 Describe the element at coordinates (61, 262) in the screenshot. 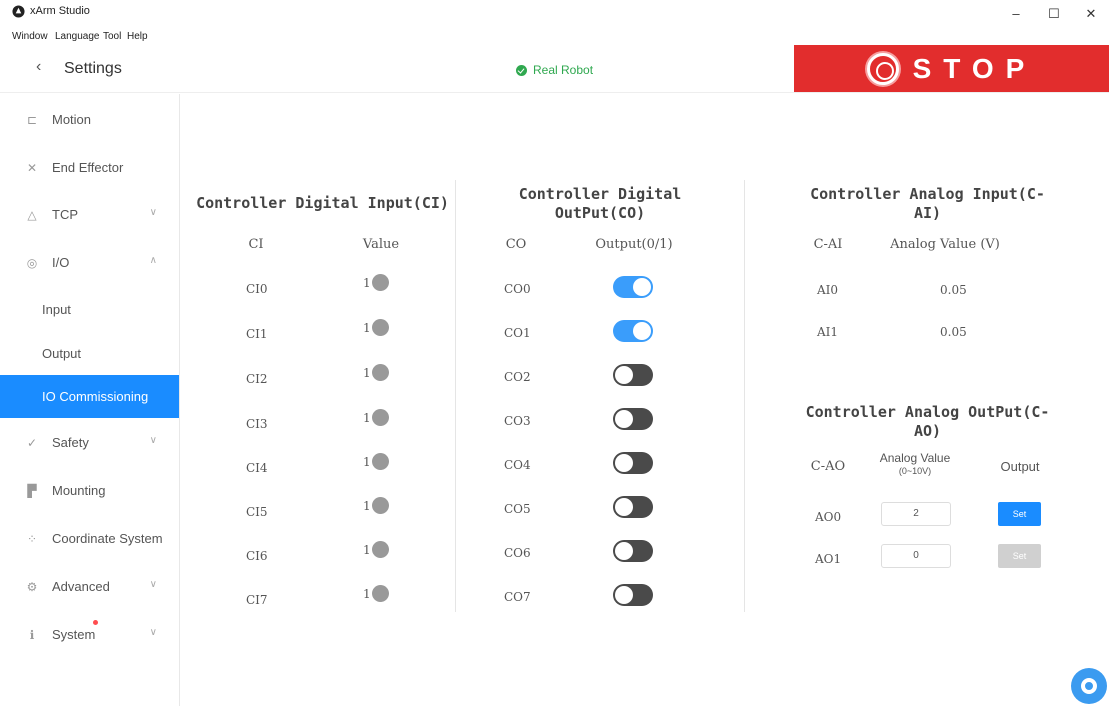

I see `sidebar-item-label: I/O` at that location.